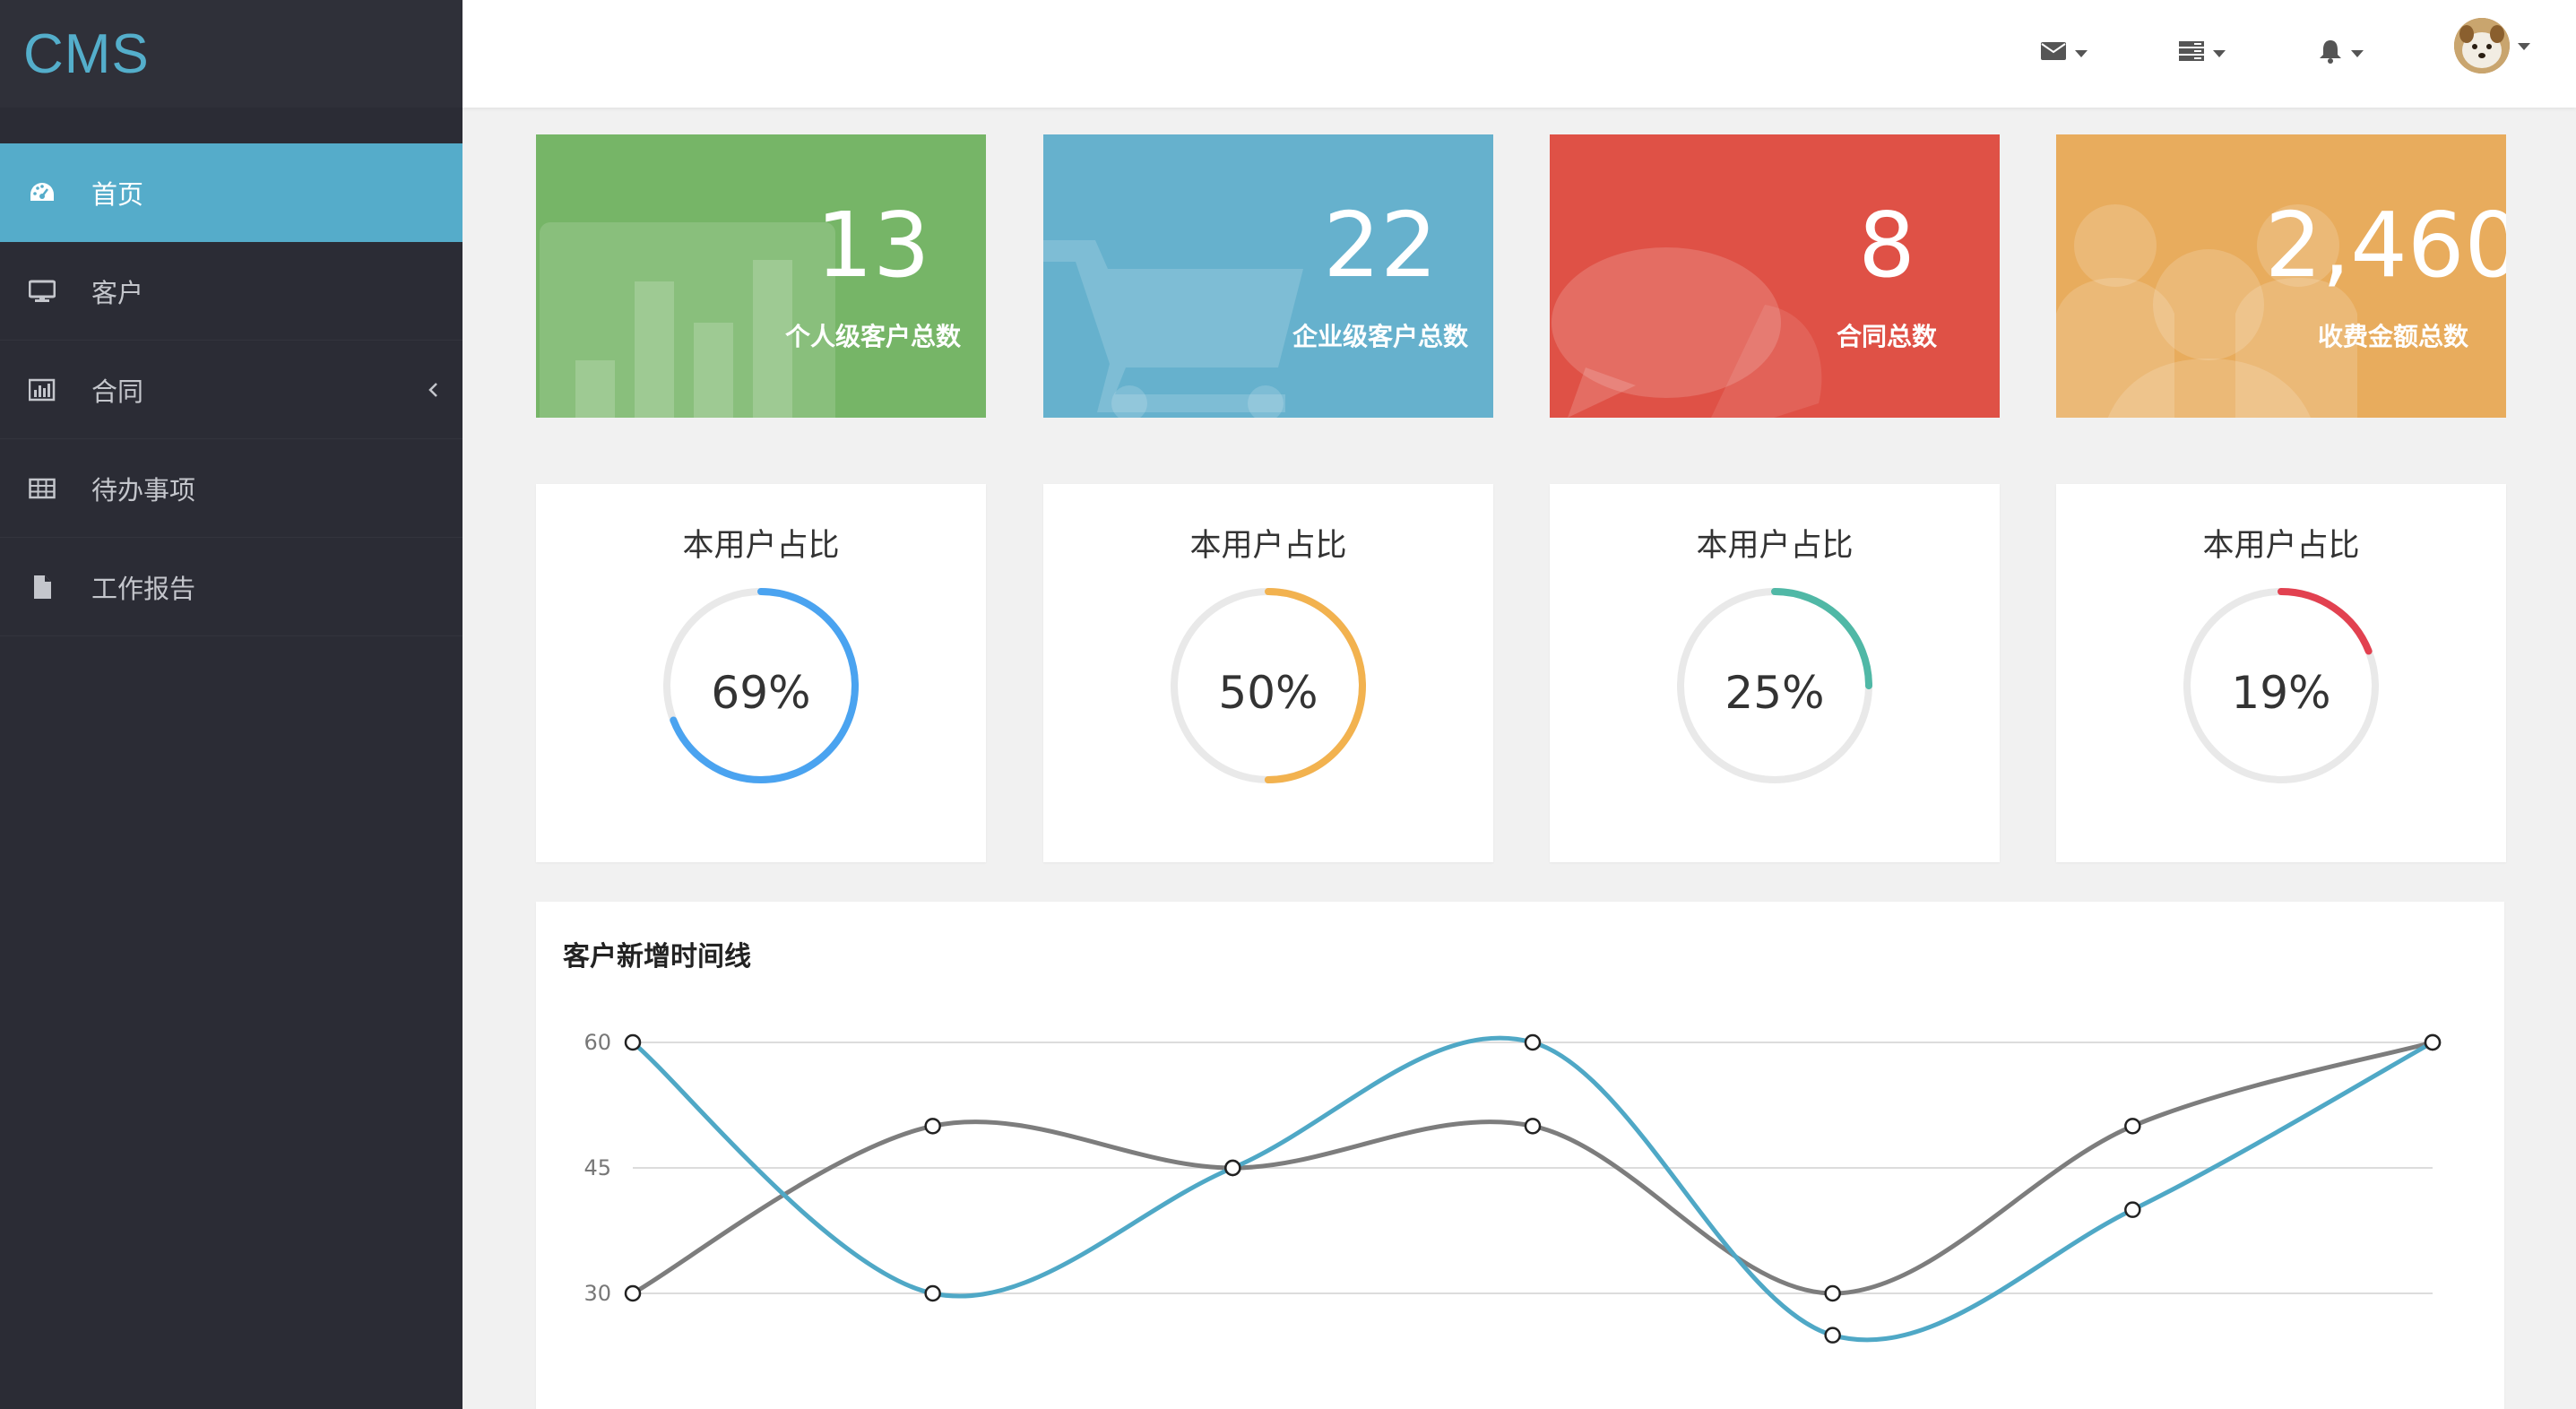 This screenshot has width=2576, height=1409. What do you see at coordinates (2191, 52) in the screenshot?
I see `tasks-icon` at bounding box center [2191, 52].